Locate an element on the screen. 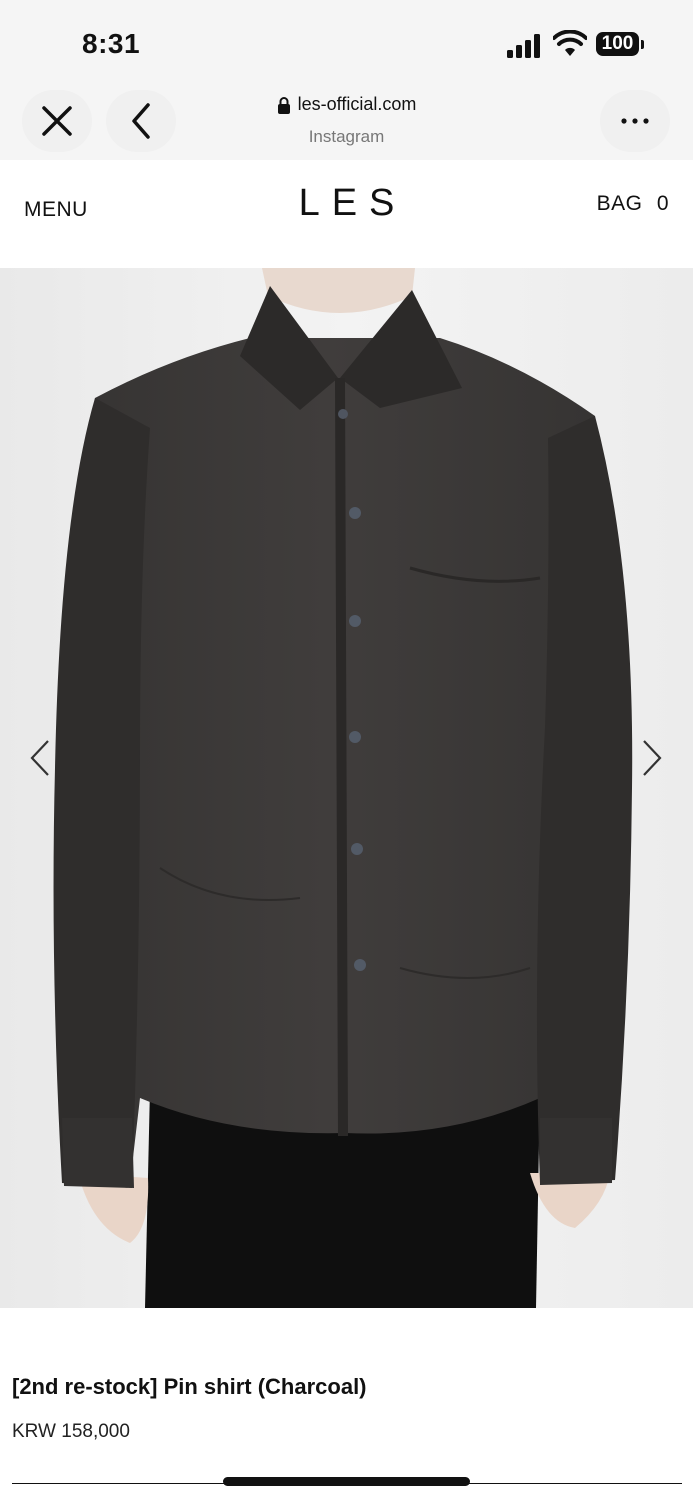  battery-icon: 100 is located at coordinates (620, 45).